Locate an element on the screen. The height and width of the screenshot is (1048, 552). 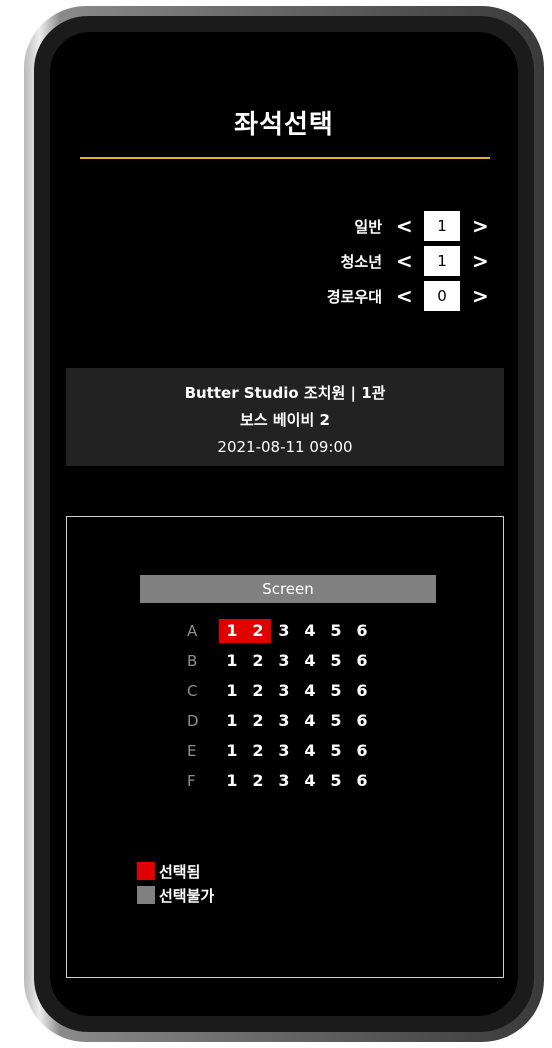
ticket-label: 경로우대 is located at coordinates (354, 296).